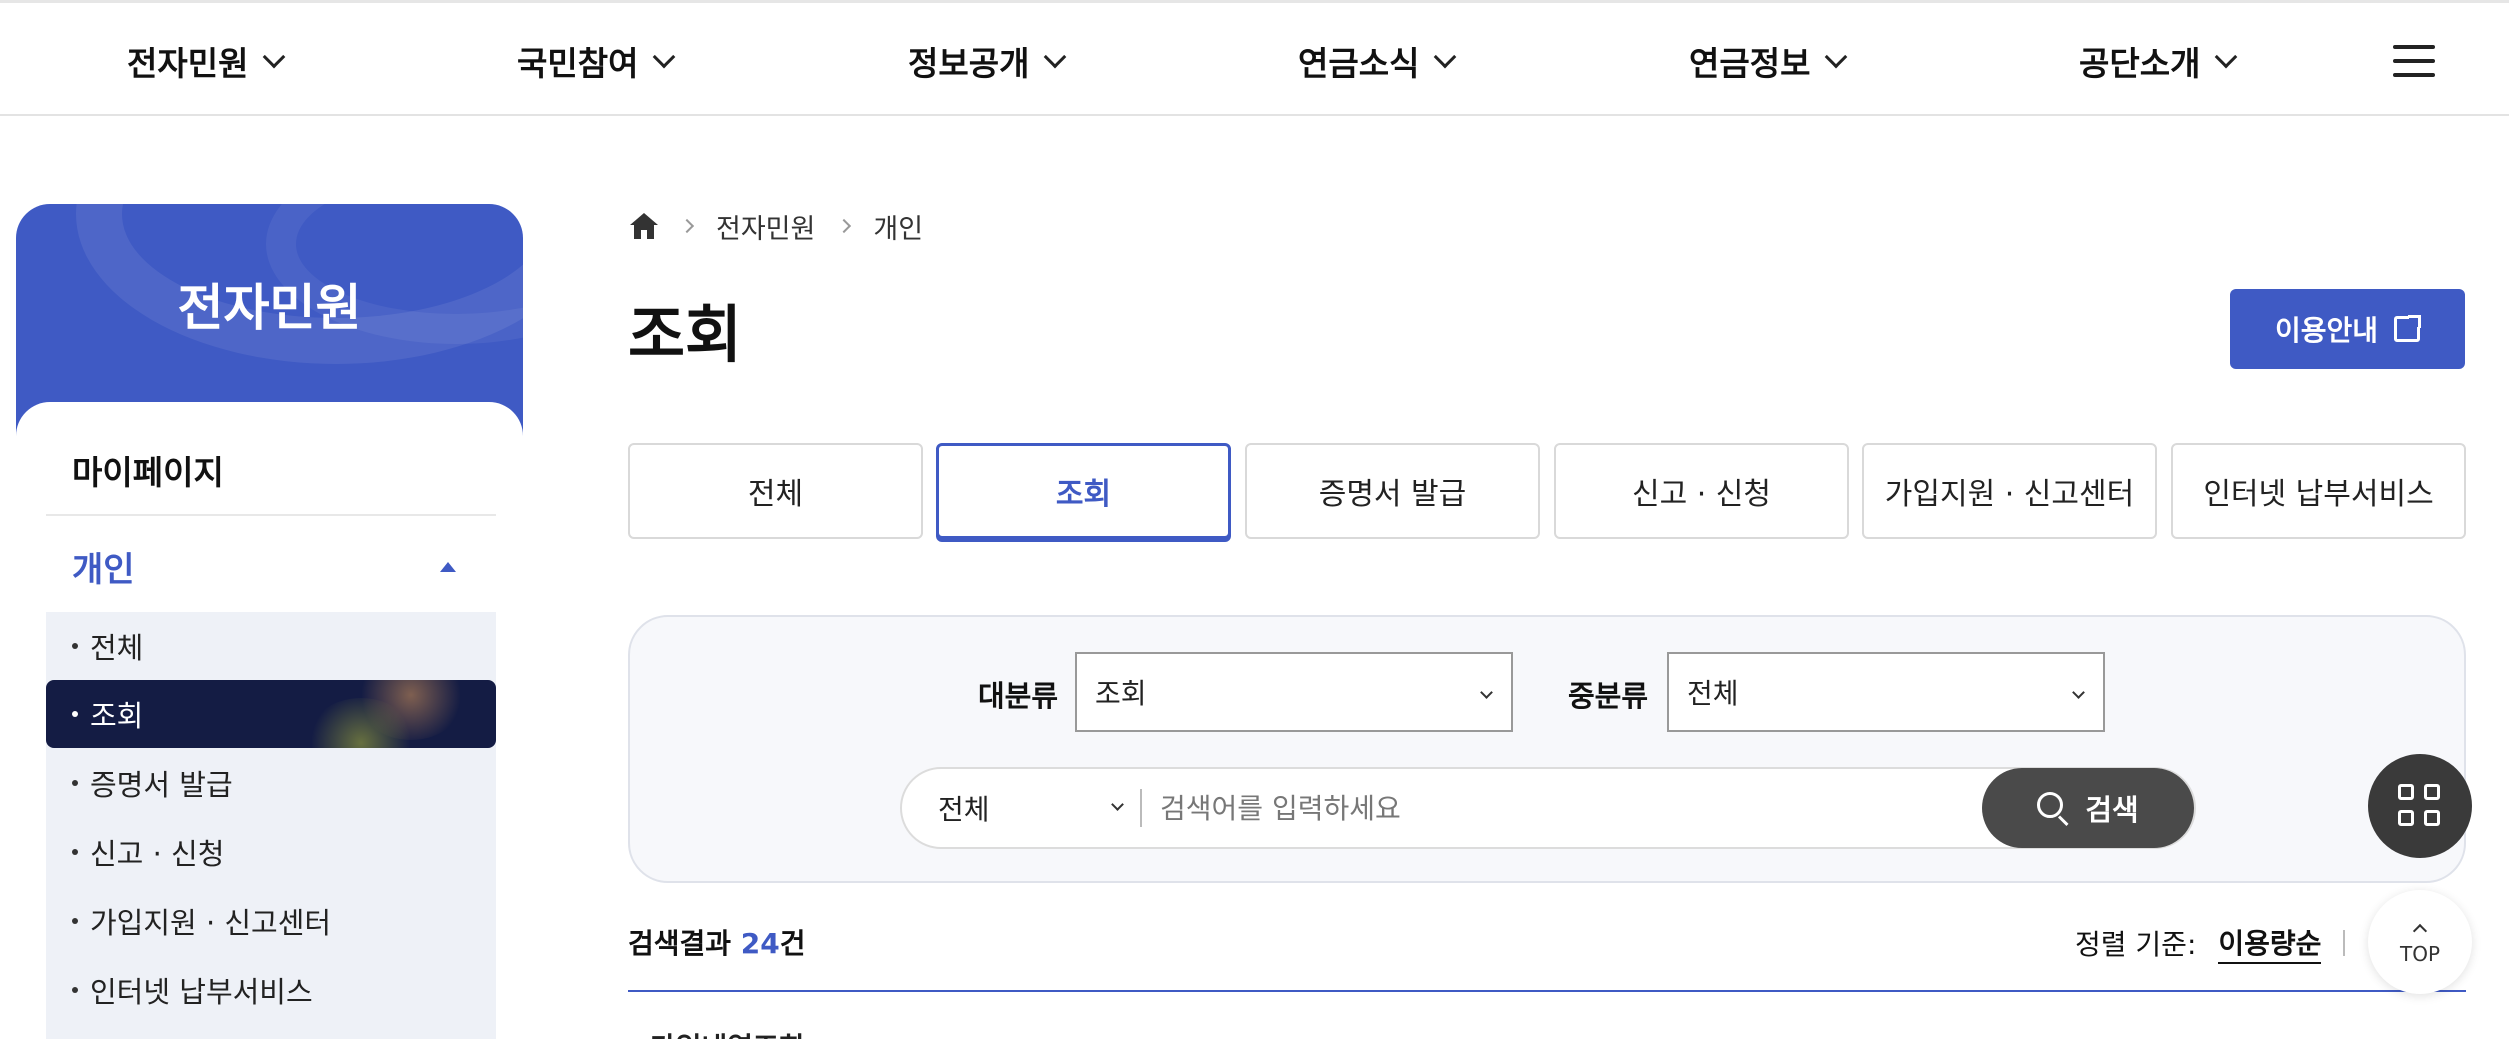 The height and width of the screenshot is (1039, 2509). Describe the element at coordinates (2420, 954) in the screenshot. I see `top-label: TOP` at that location.